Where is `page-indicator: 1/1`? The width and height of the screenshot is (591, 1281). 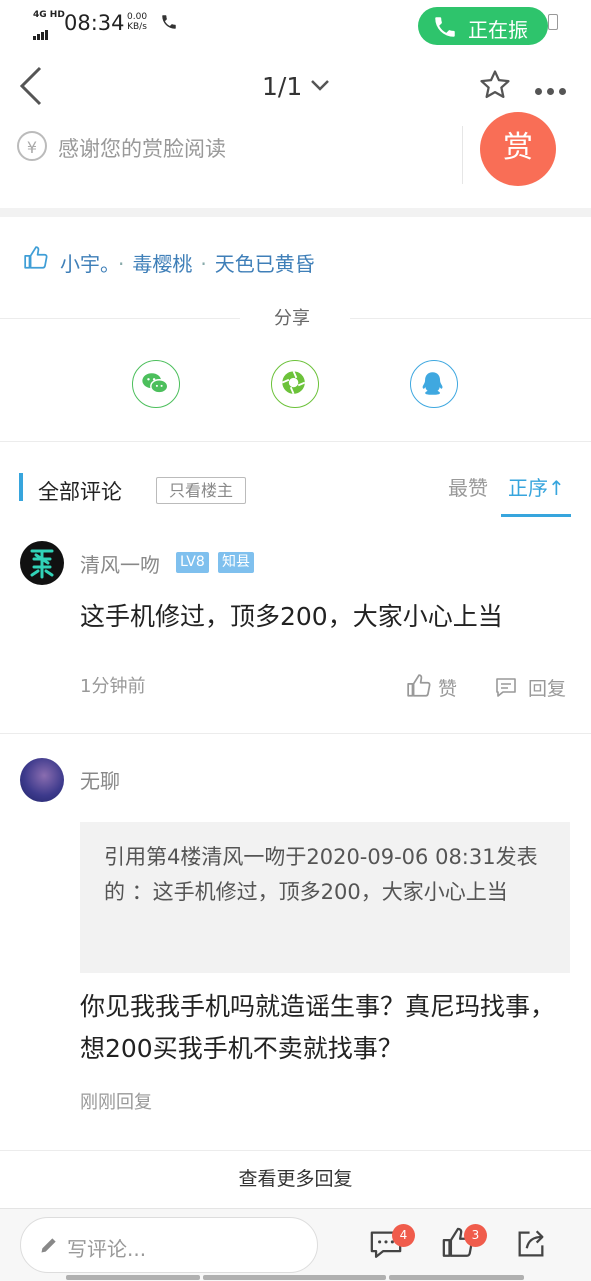
page-indicator: 1/1 is located at coordinates (282, 86).